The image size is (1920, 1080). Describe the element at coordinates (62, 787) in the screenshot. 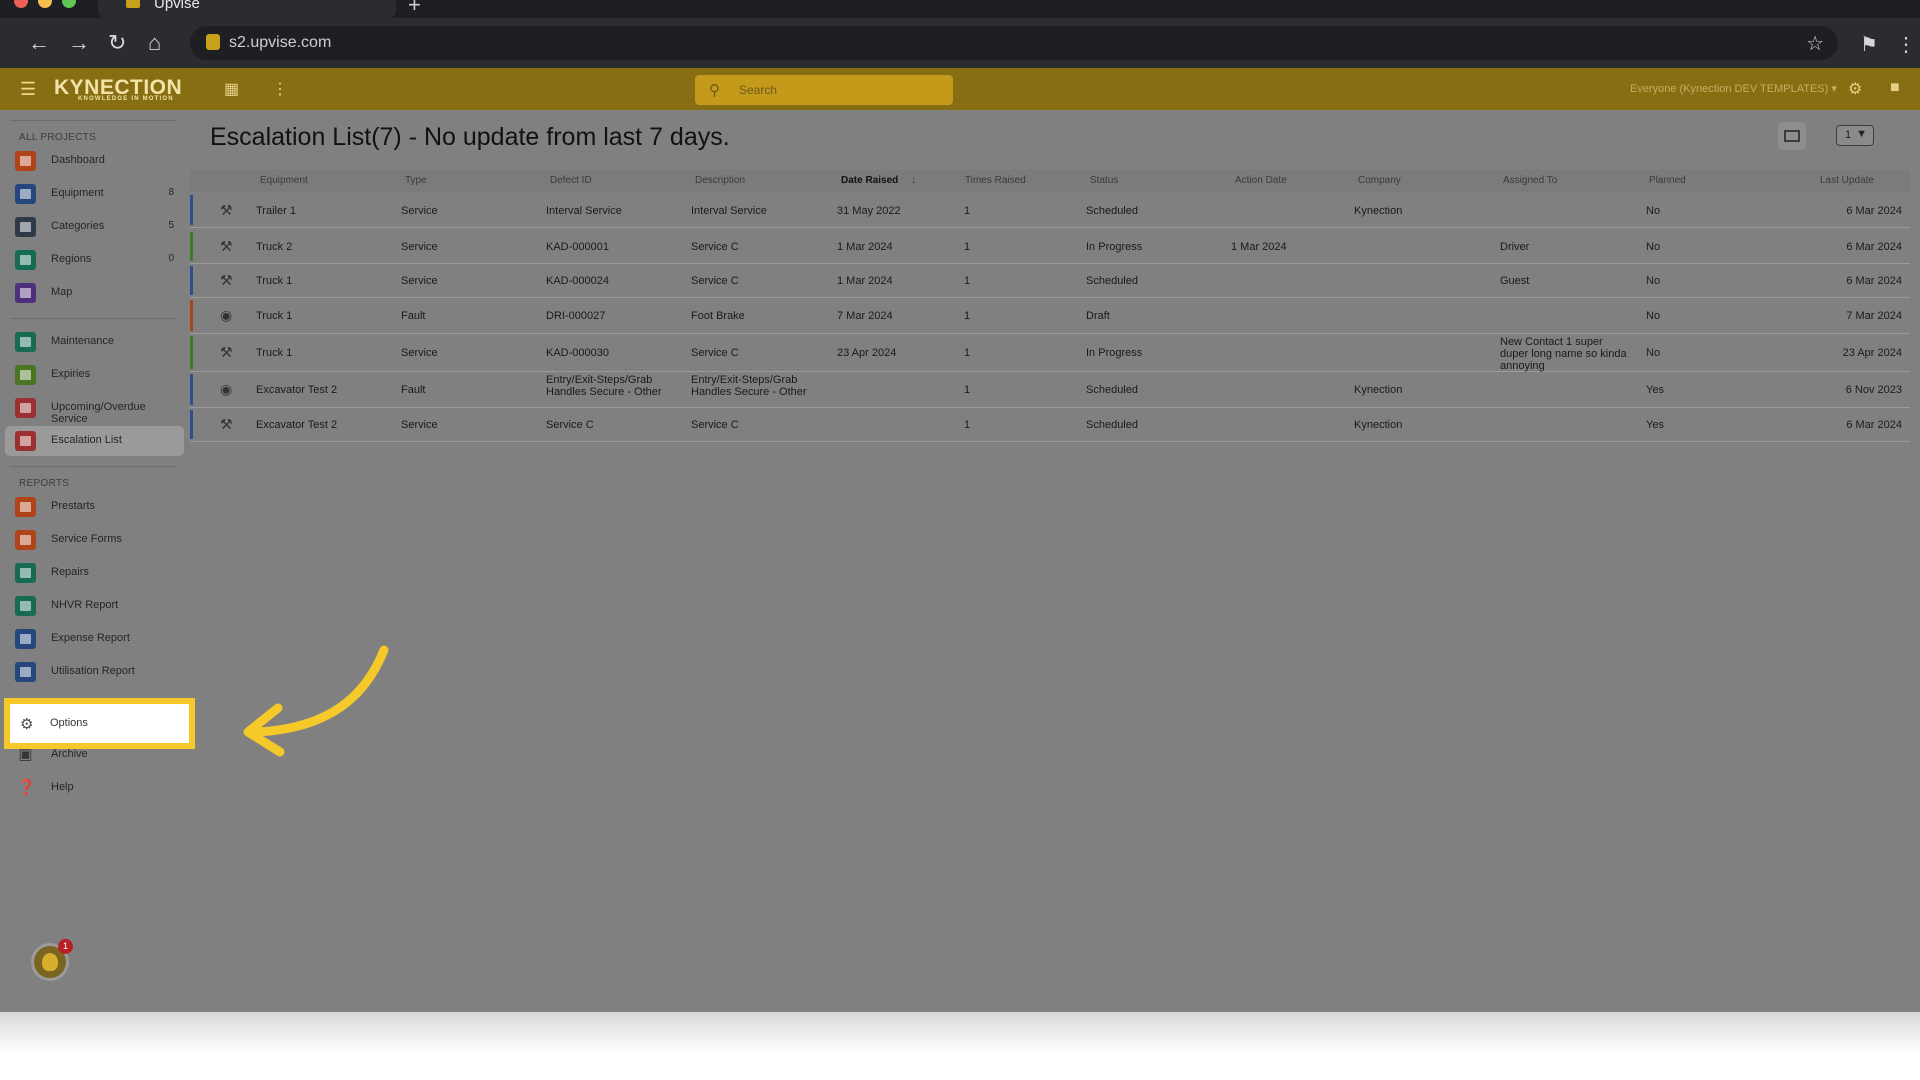

I see `sidebar-item-label: Help` at that location.